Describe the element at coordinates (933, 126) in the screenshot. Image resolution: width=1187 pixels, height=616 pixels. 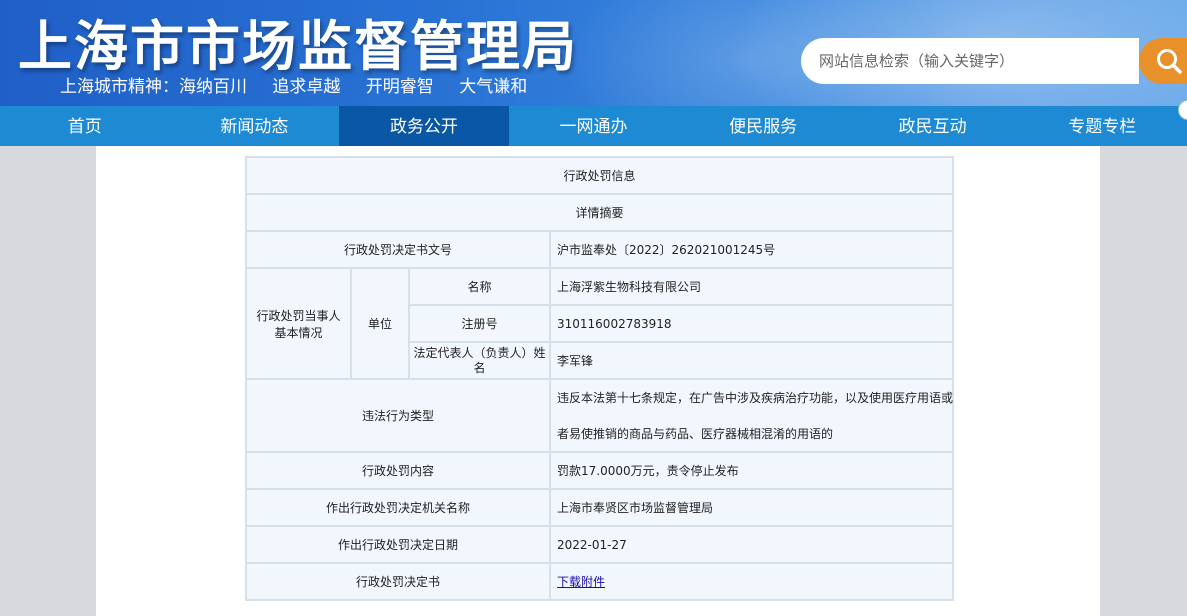
I see `nav-item-interaction: 政民互动` at that location.